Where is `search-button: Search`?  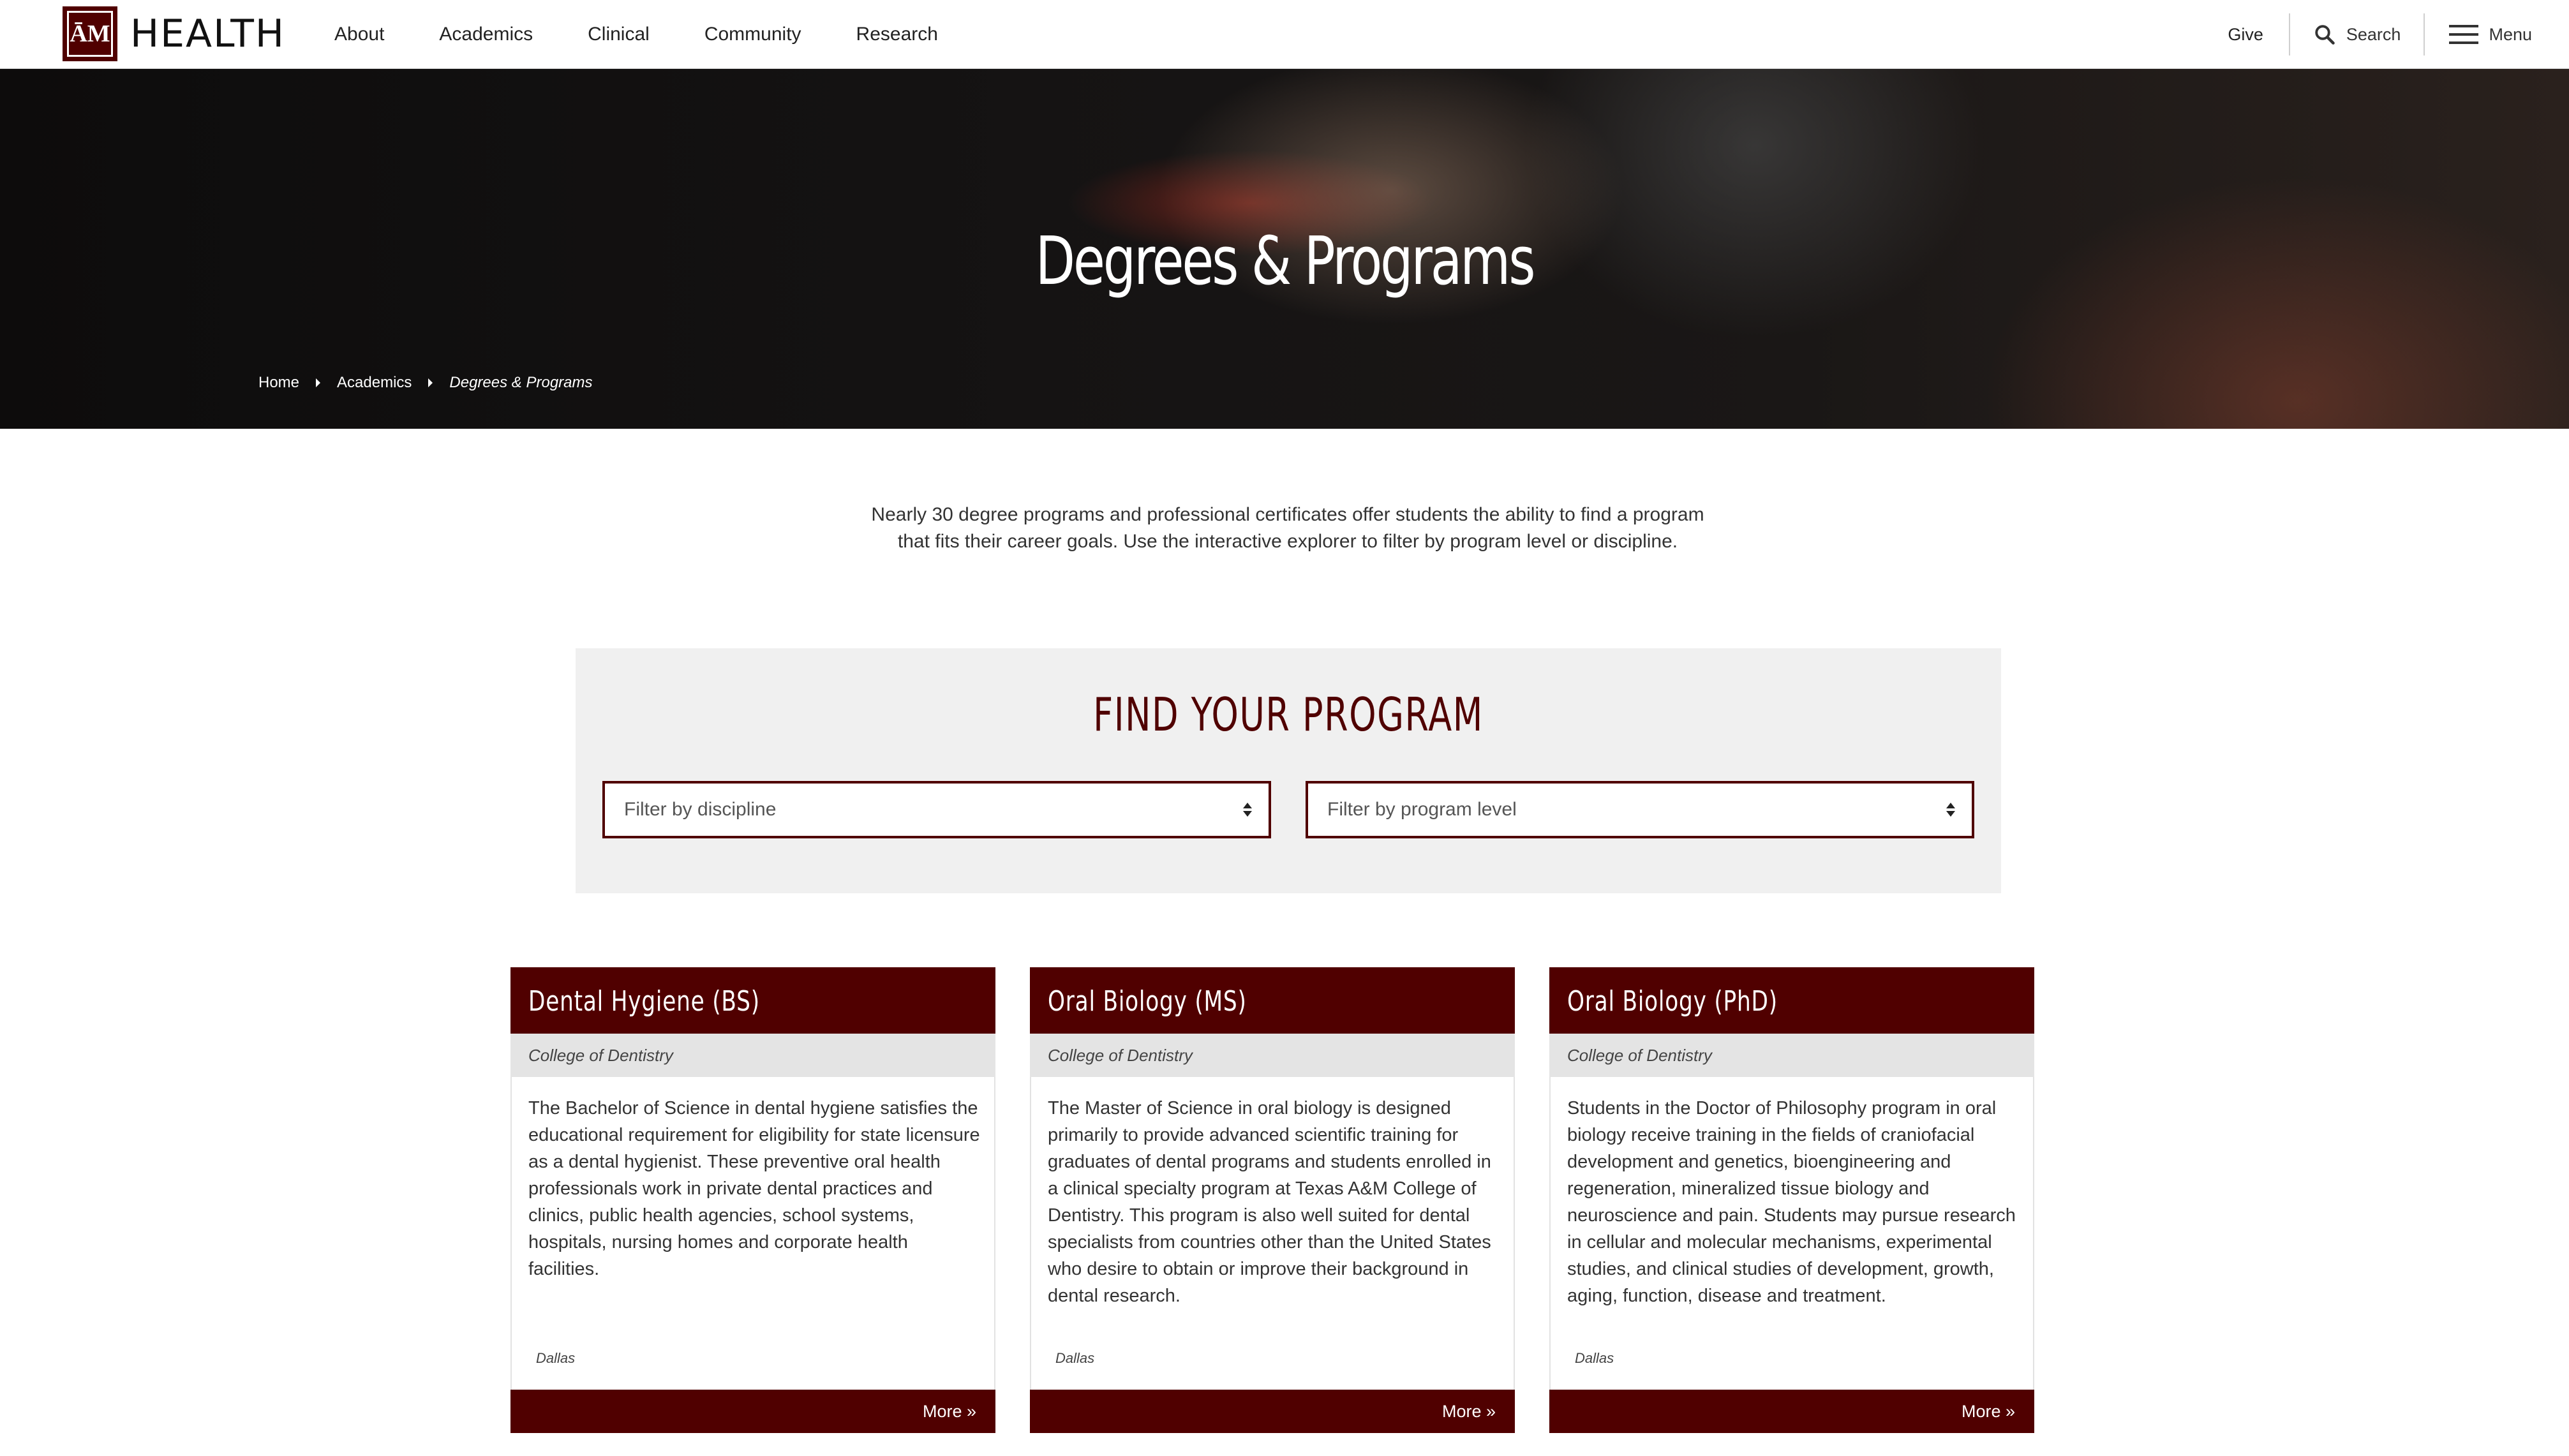
search-button: Search is located at coordinates (2357, 34).